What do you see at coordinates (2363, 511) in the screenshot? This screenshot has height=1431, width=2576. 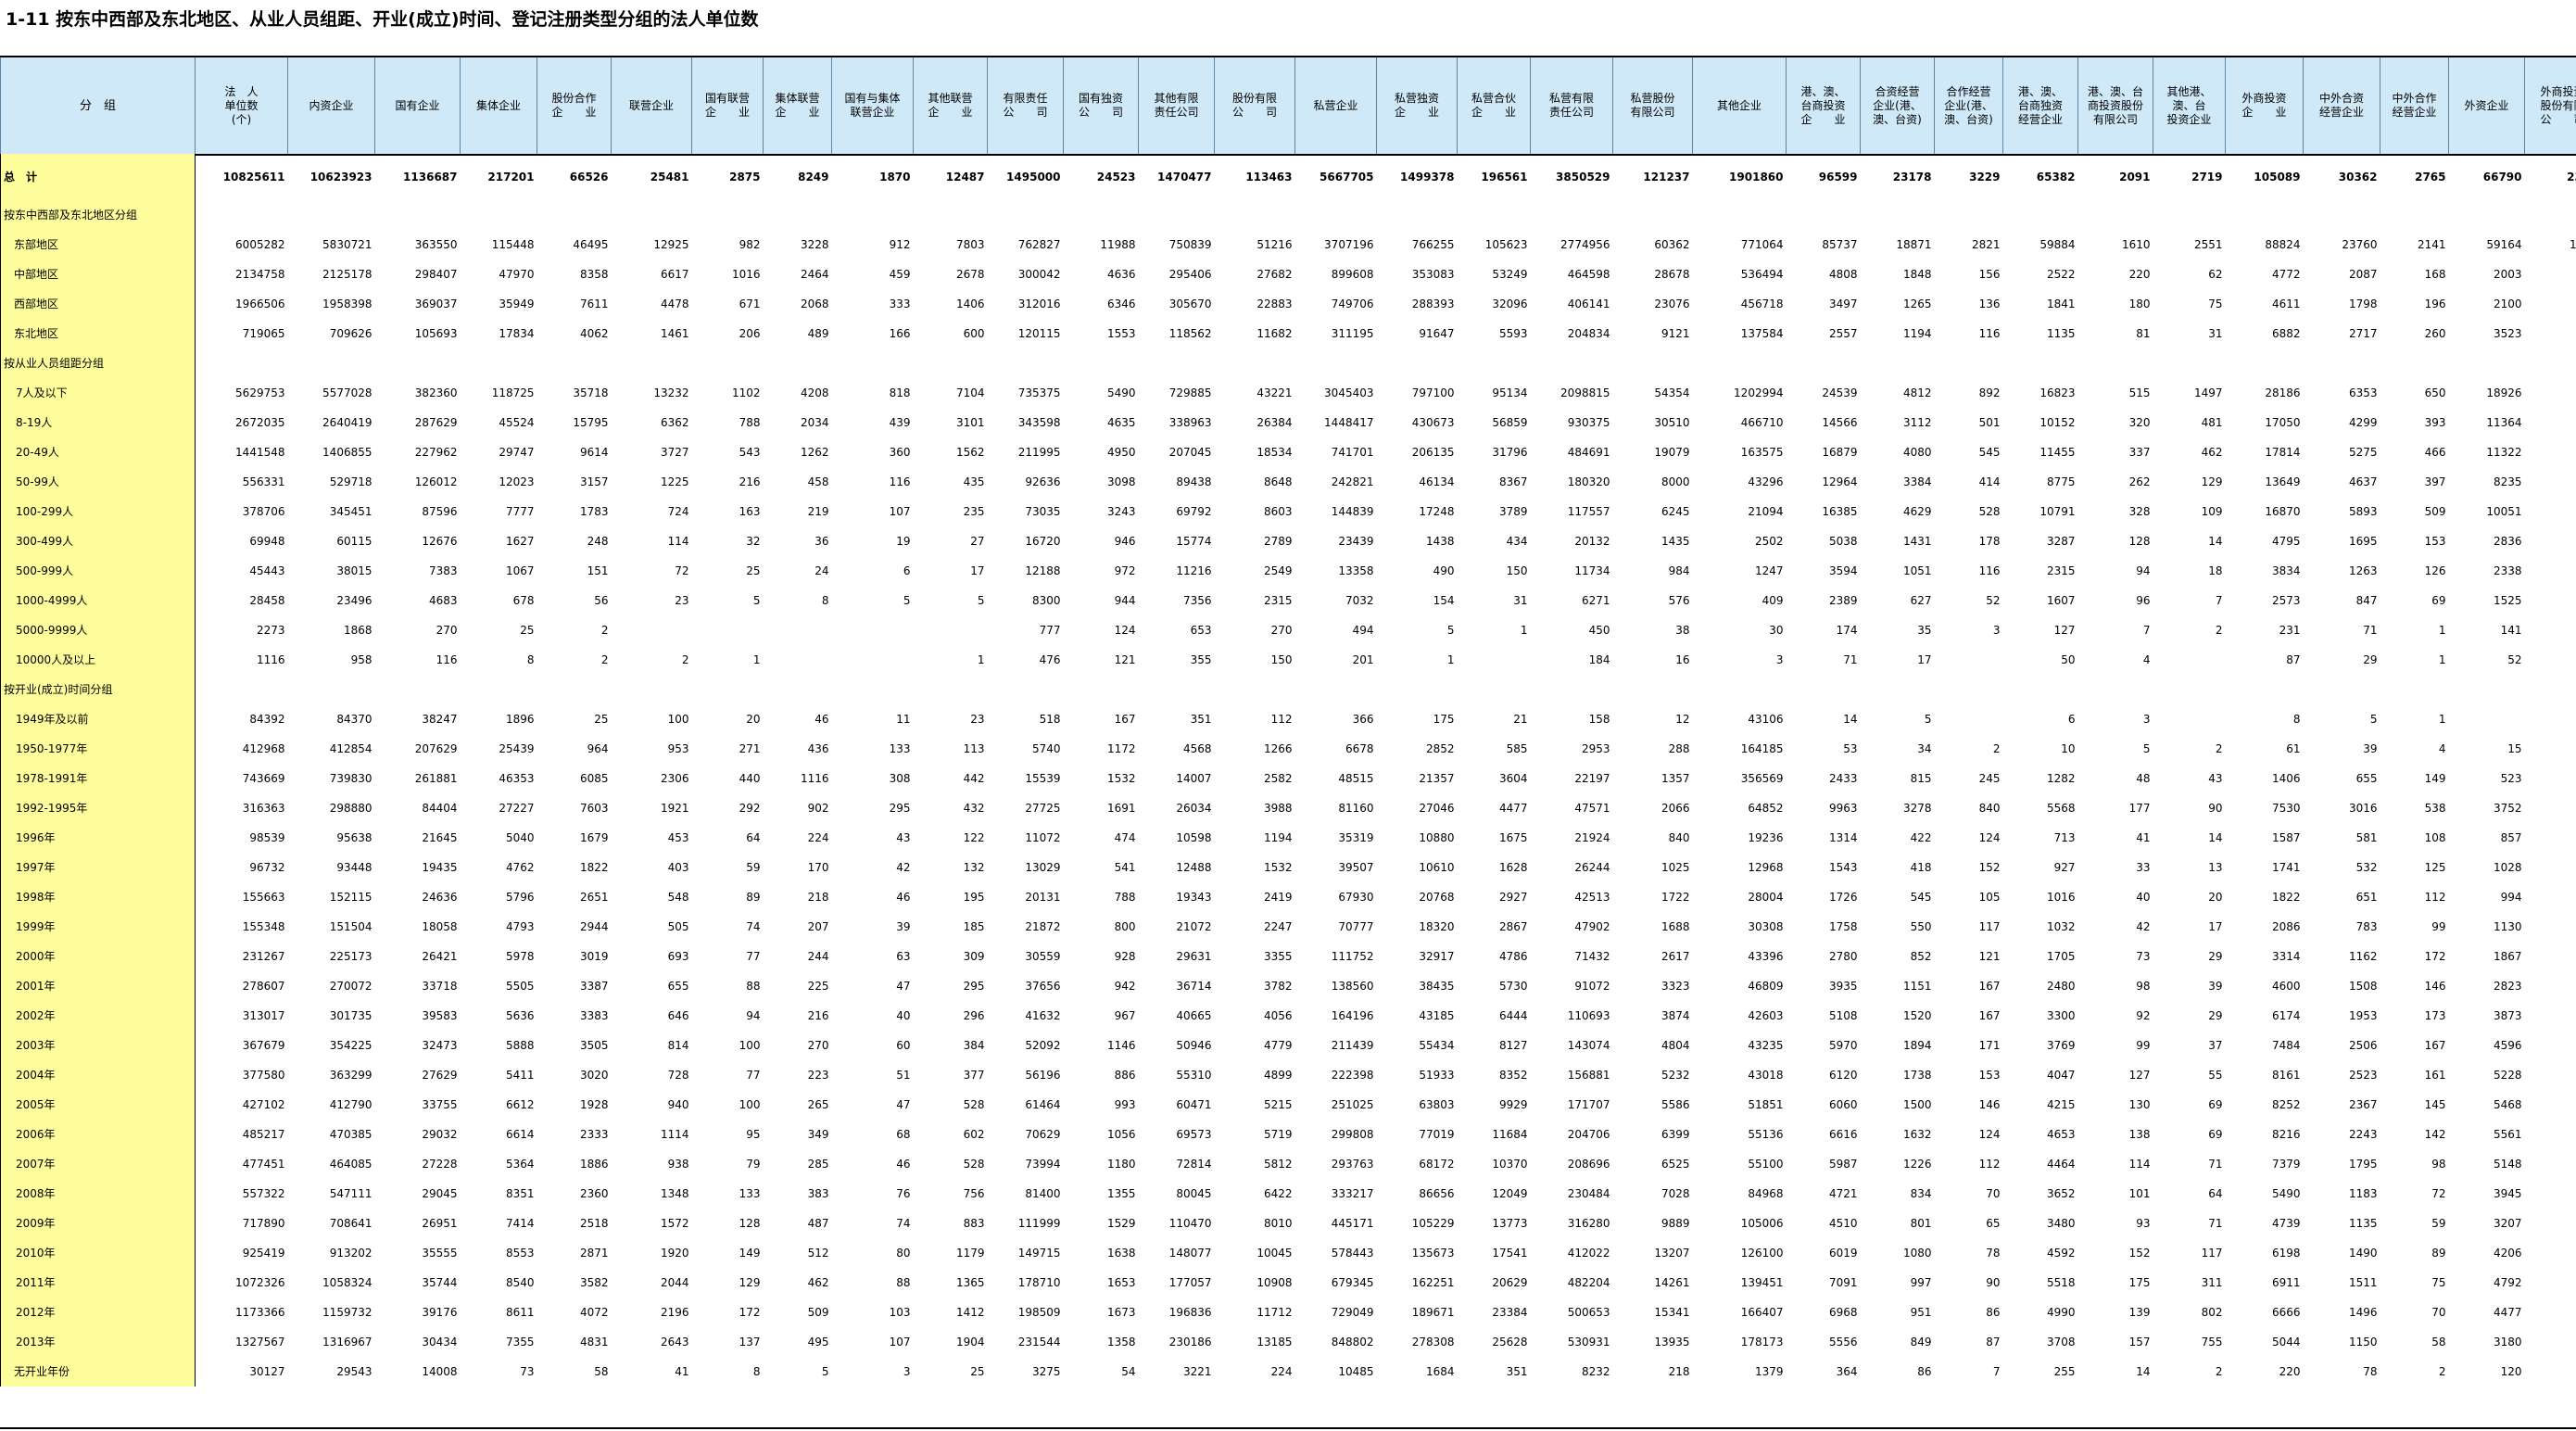 I see `table-cell: 5893` at bounding box center [2363, 511].